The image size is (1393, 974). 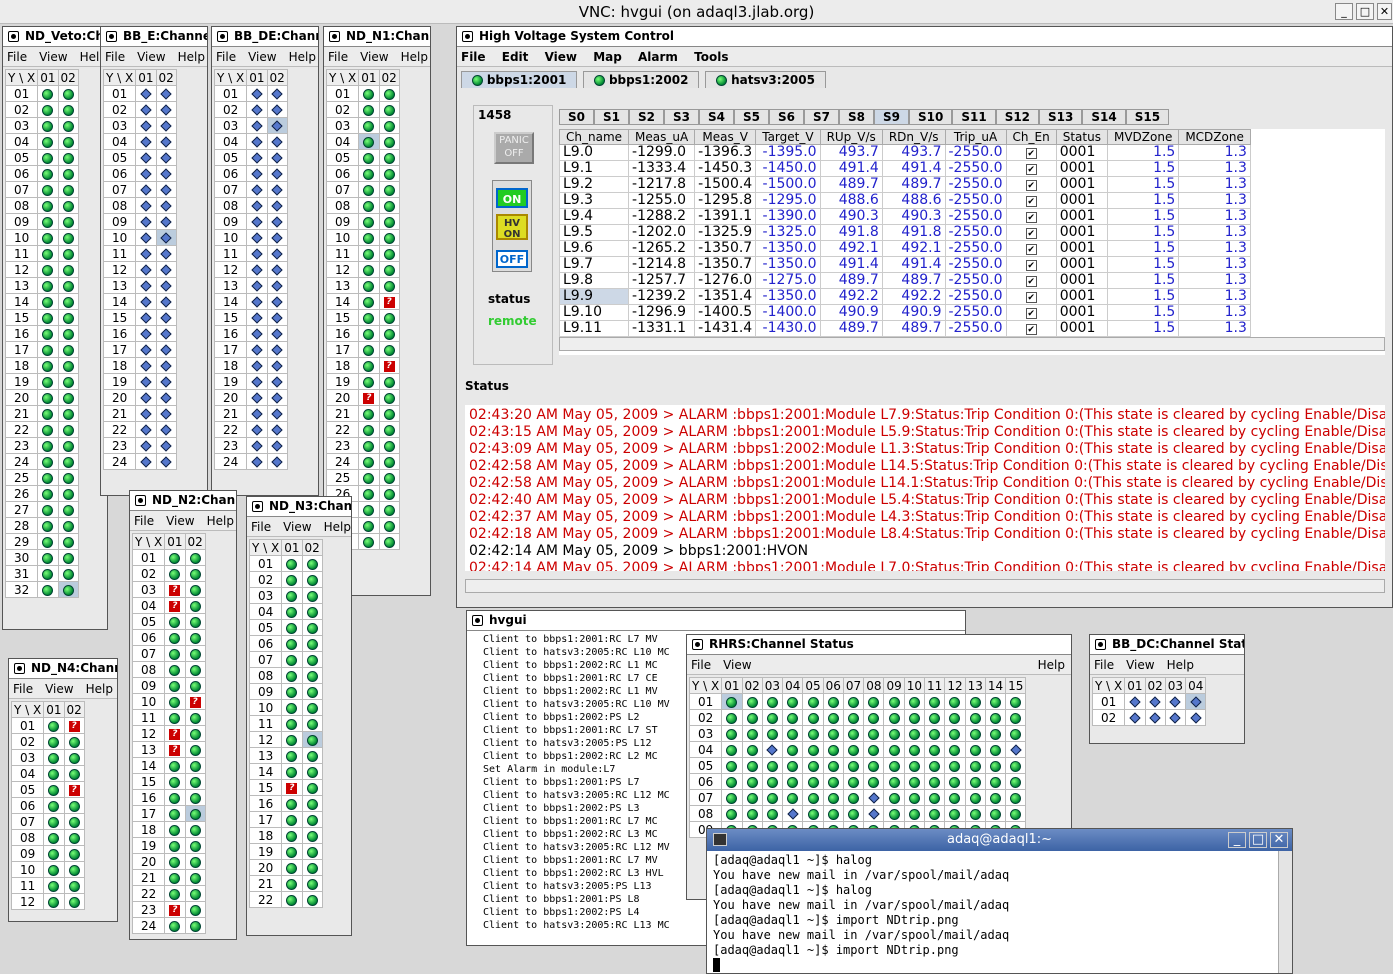 What do you see at coordinates (662, 296) in the screenshot?
I see `table-cell: -1239.2` at bounding box center [662, 296].